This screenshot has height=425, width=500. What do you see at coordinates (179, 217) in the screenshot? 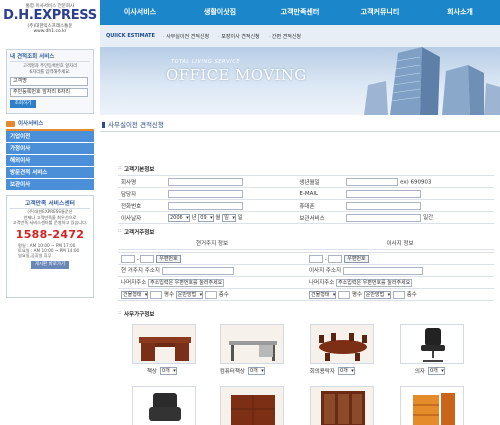
I see `year-select: 2006` at bounding box center [179, 217].